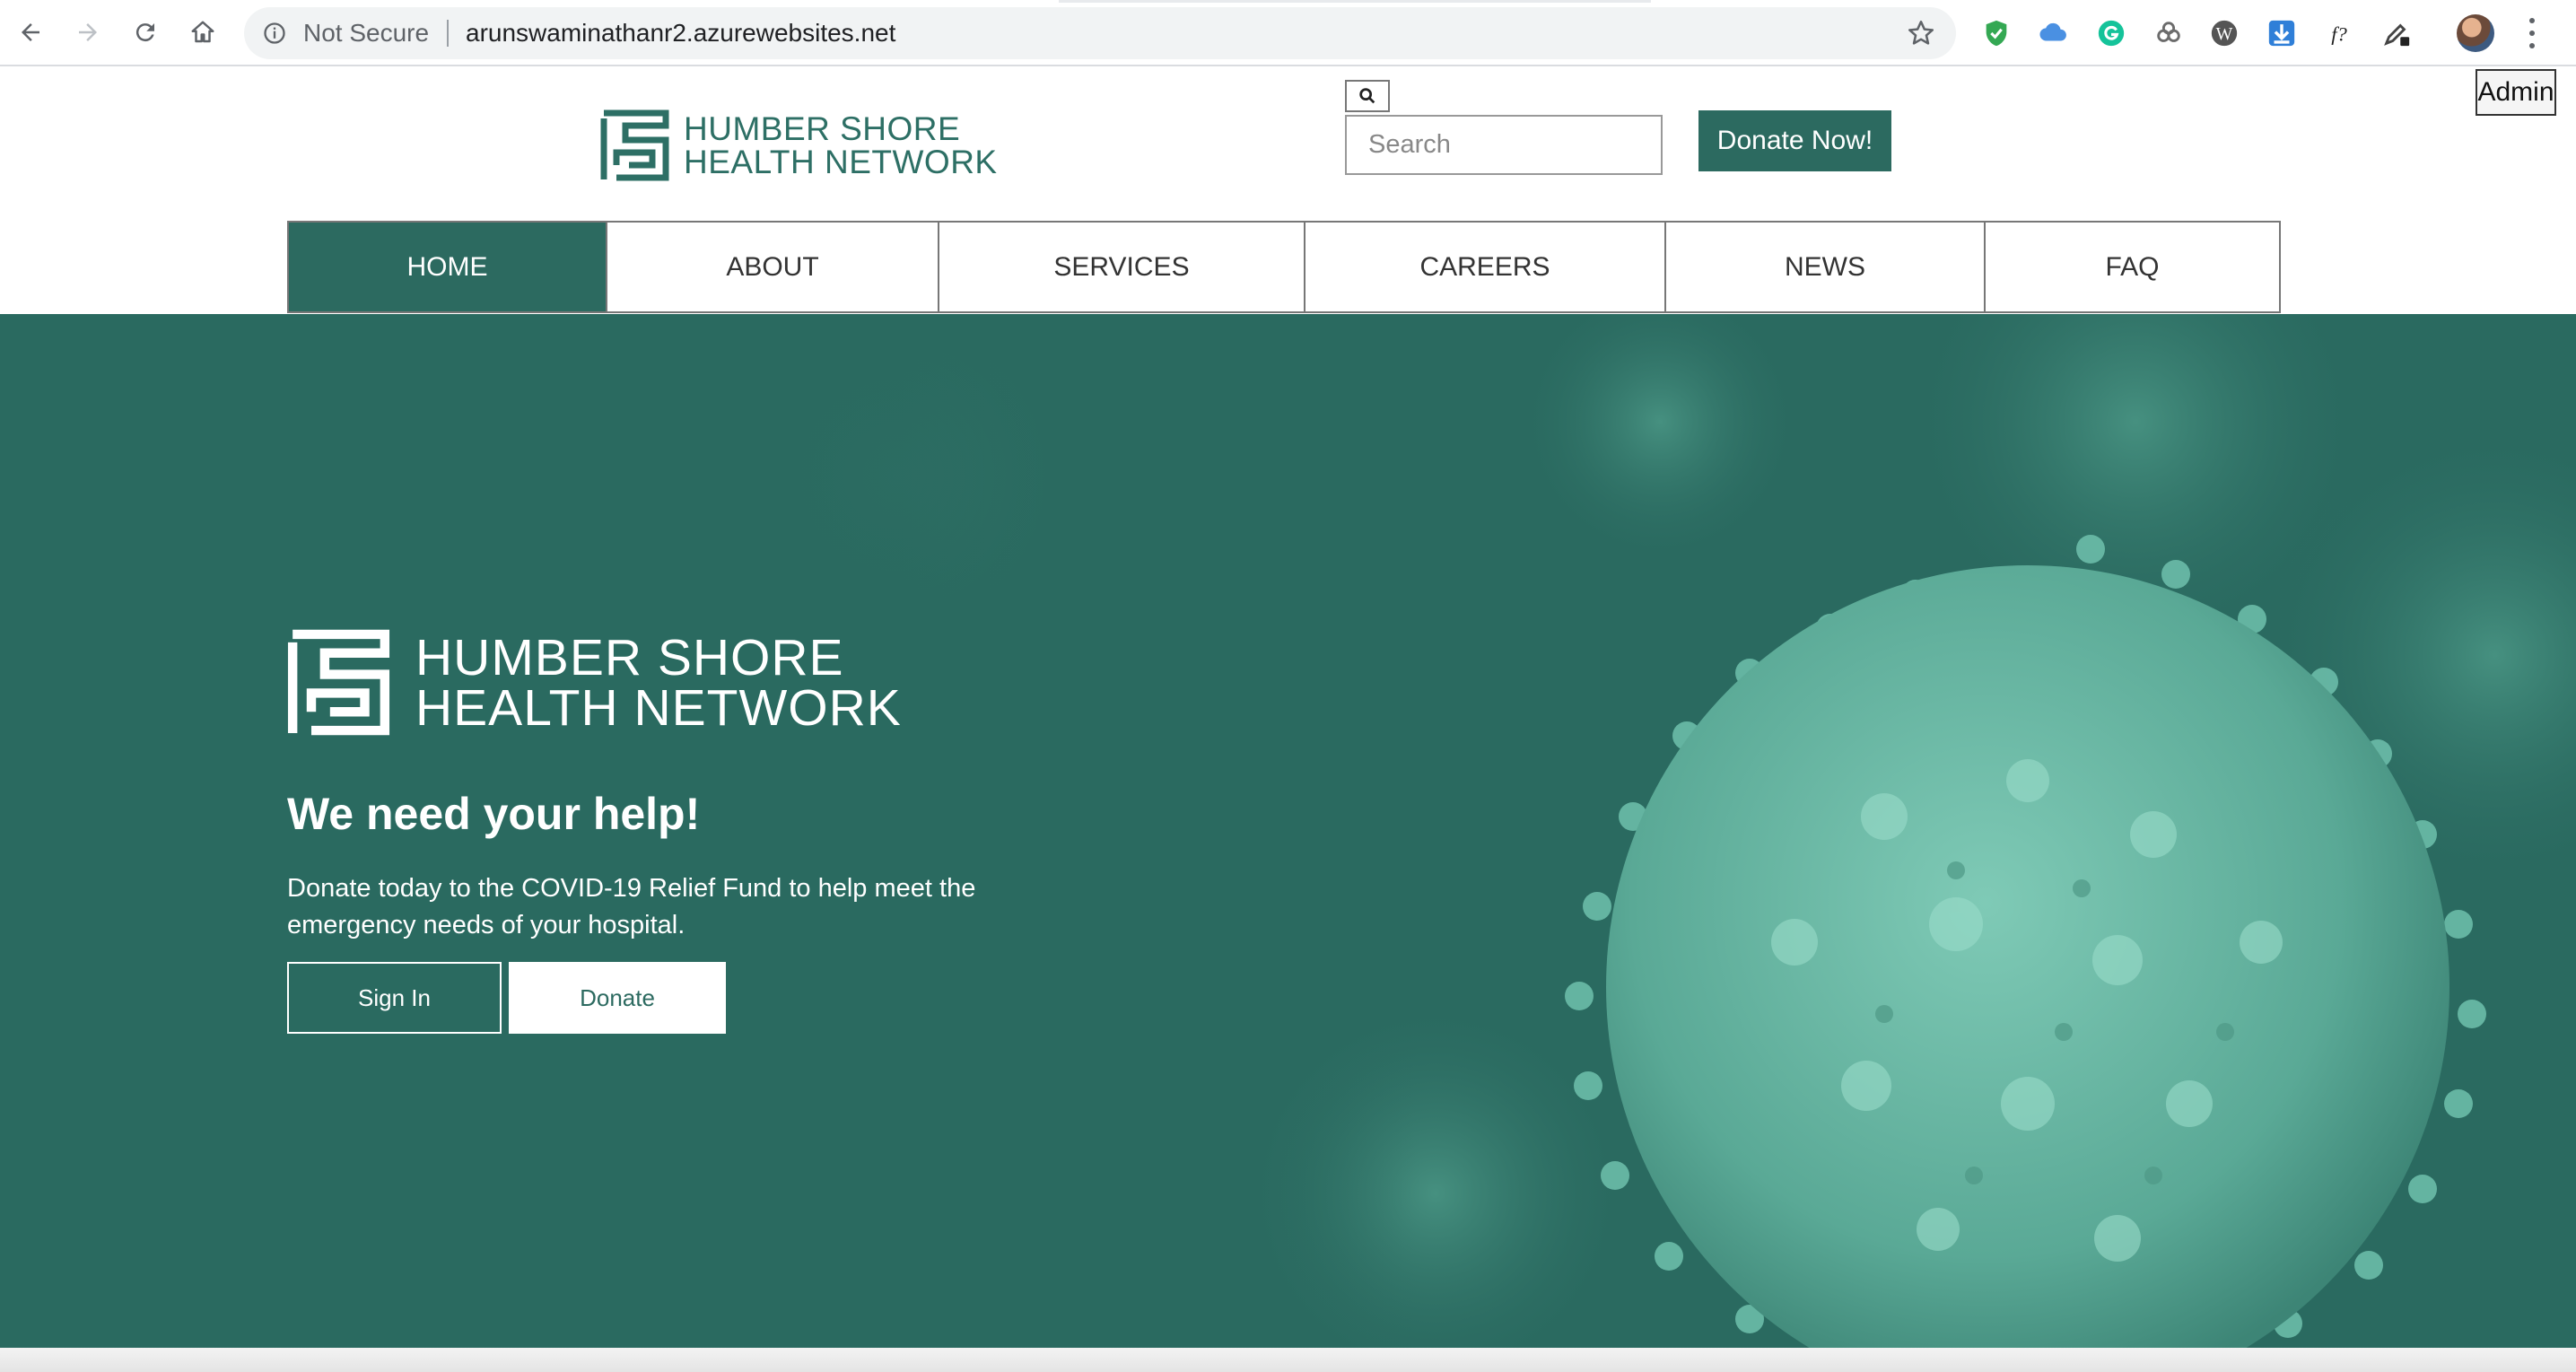 Image resolution: width=2576 pixels, height=1372 pixels. I want to click on wordpress-icon: W, so click(2224, 34).